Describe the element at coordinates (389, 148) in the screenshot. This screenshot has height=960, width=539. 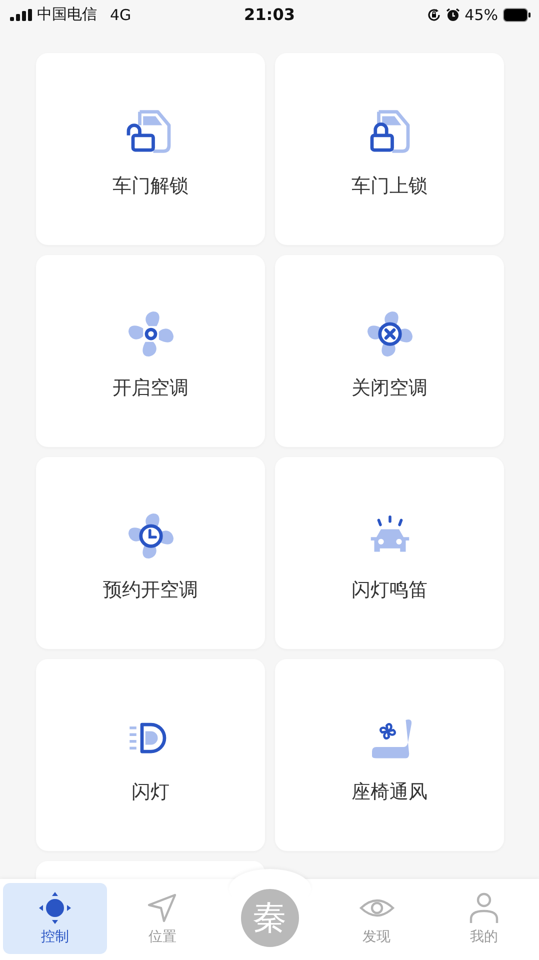
I see `control-card: 车门上锁` at that location.